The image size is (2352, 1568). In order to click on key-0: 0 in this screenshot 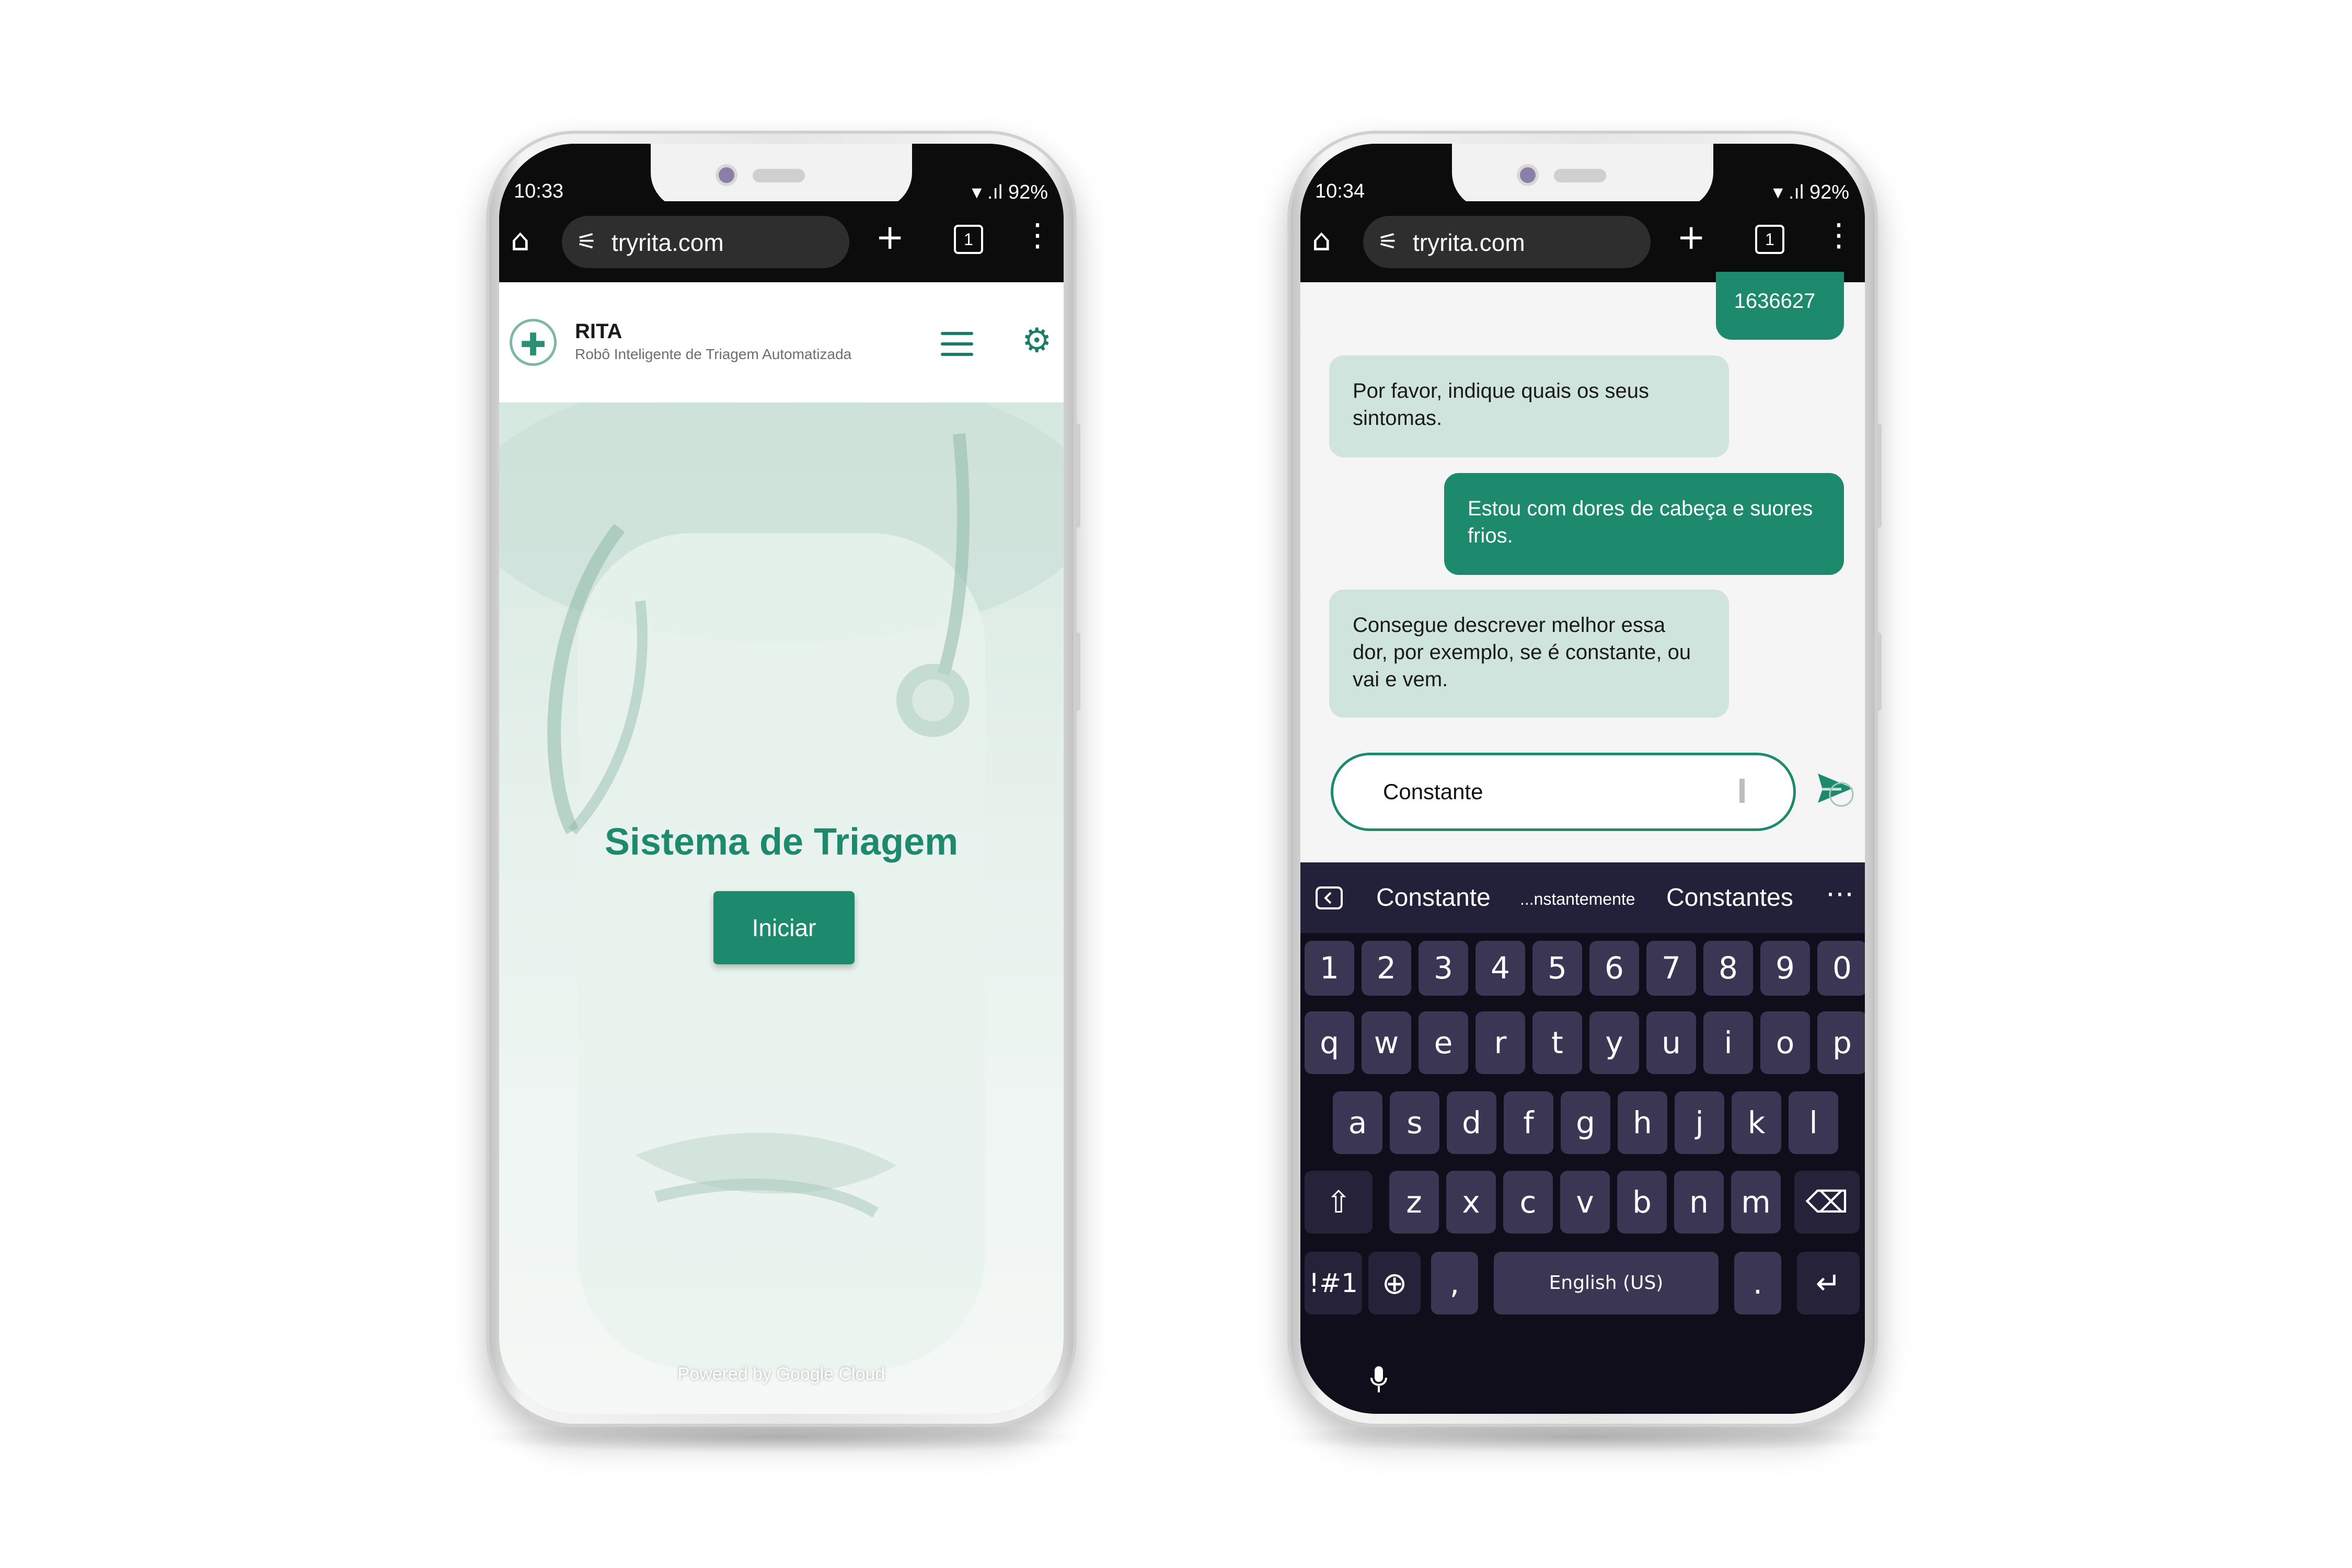, I will do `click(1841, 968)`.